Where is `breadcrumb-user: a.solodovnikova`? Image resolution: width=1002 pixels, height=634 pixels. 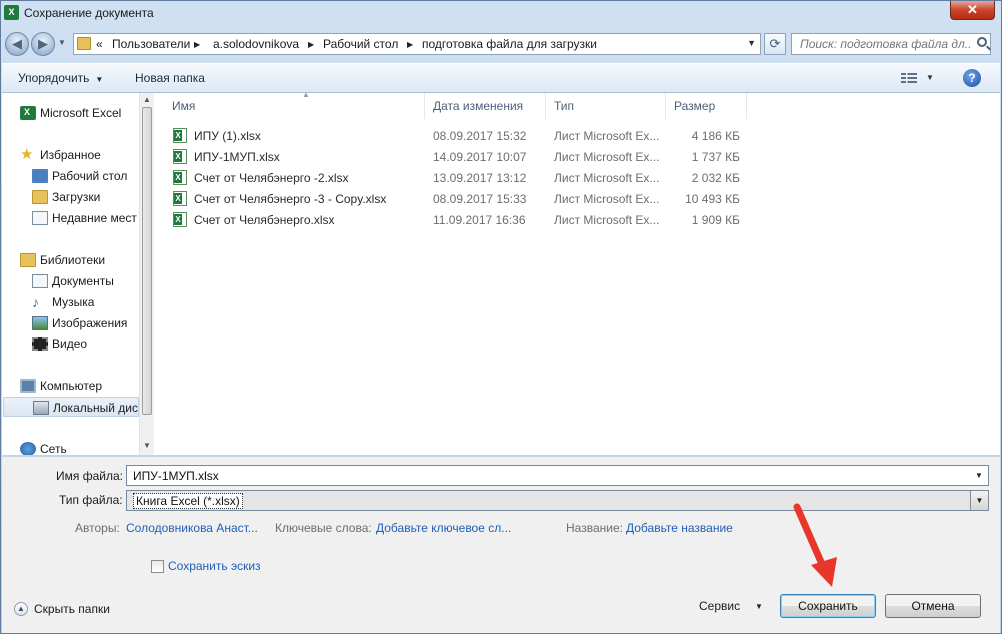 breadcrumb-user: a.solodovnikova is located at coordinates (256, 44).